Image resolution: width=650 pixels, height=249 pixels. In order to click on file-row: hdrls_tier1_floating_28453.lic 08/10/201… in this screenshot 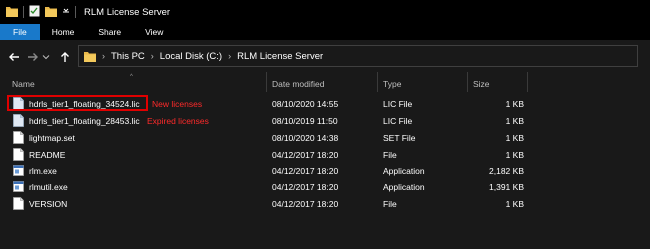, I will do `click(325, 121)`.